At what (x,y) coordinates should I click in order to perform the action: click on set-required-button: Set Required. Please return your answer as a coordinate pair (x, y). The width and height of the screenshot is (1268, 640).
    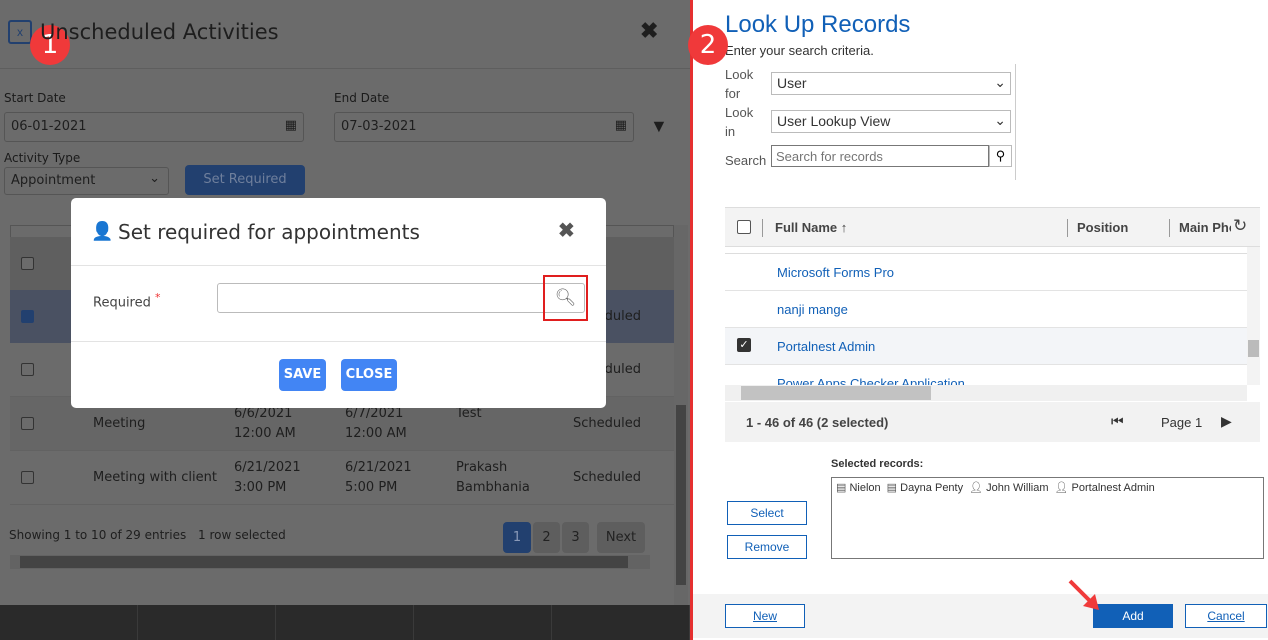
    Looking at the image, I should click on (245, 180).